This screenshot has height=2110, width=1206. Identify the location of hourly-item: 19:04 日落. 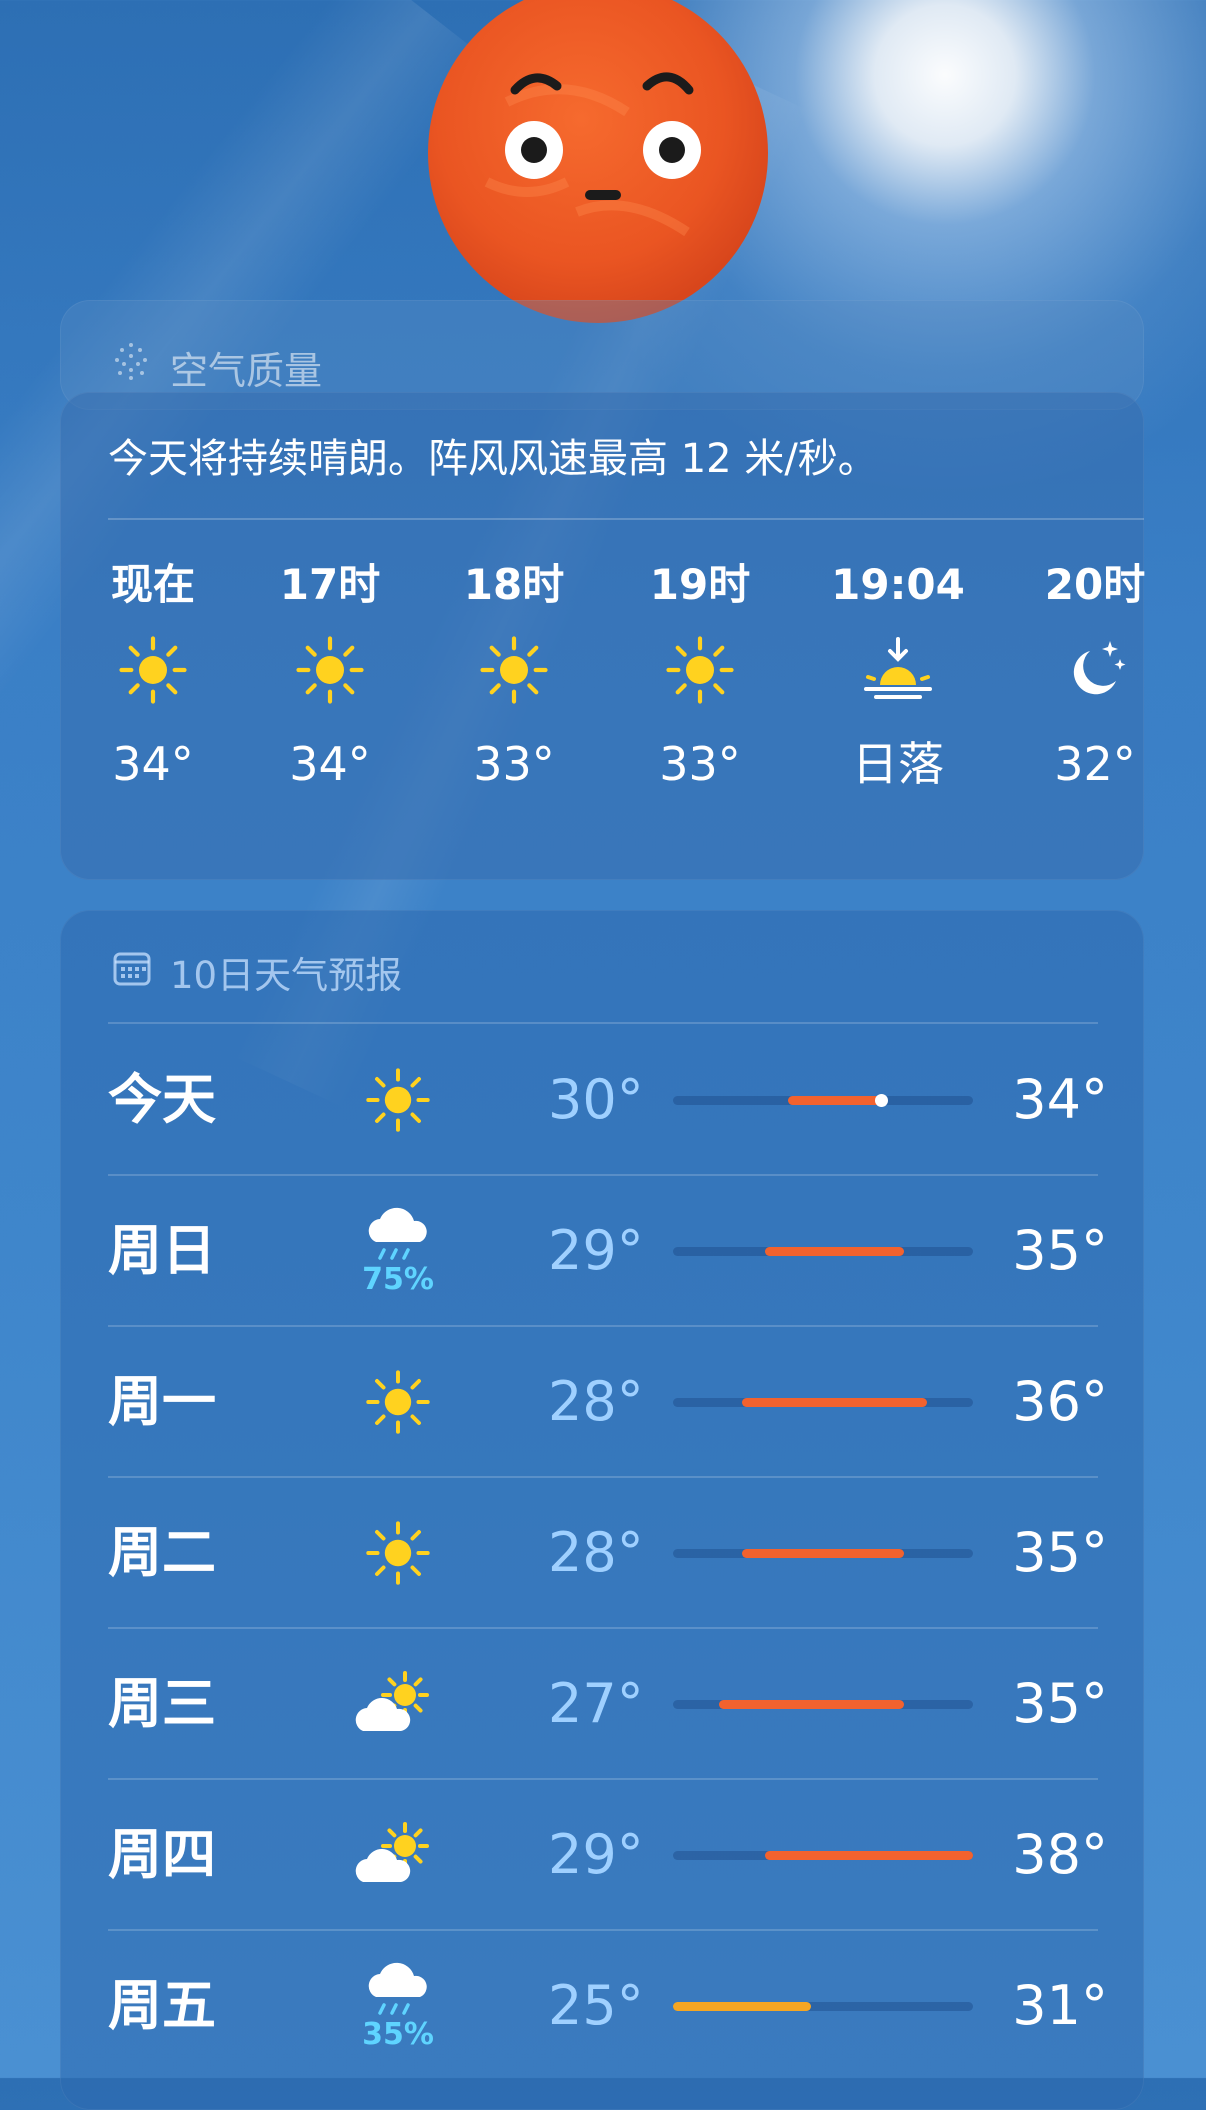
(898, 677).